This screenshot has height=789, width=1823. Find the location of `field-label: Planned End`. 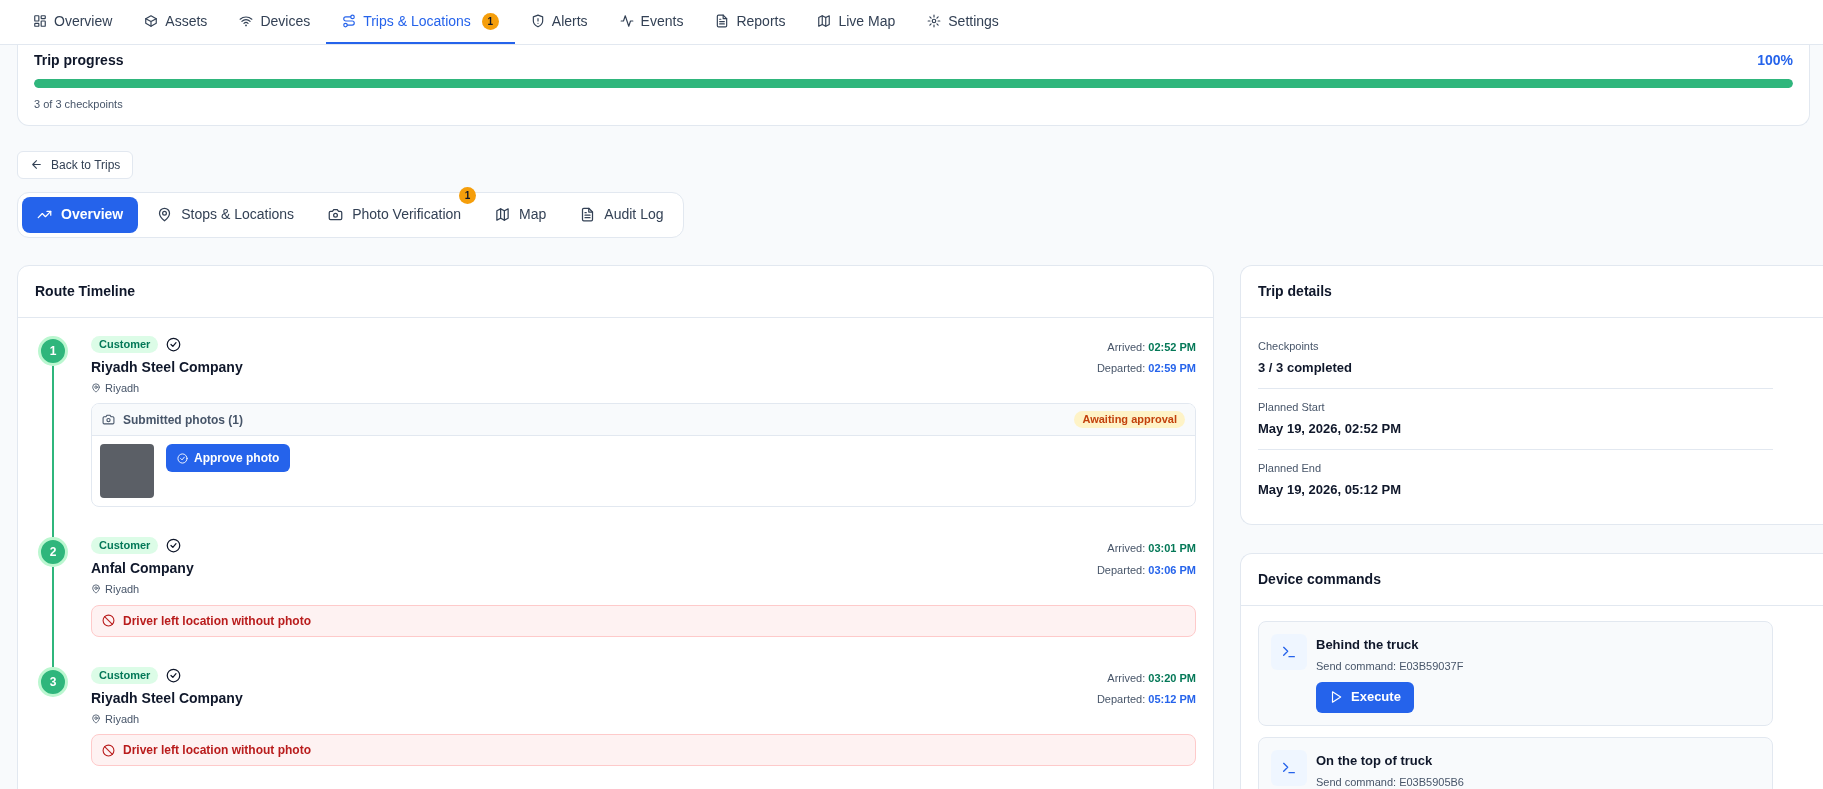

field-label: Planned End is located at coordinates (1290, 468).